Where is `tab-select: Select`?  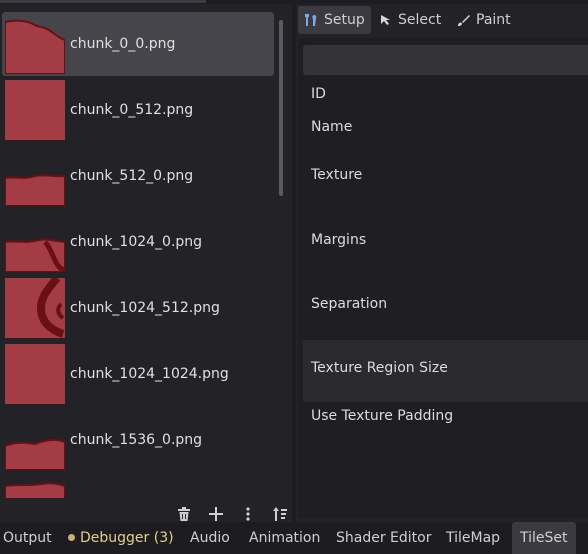
tab-select: Select is located at coordinates (410, 20).